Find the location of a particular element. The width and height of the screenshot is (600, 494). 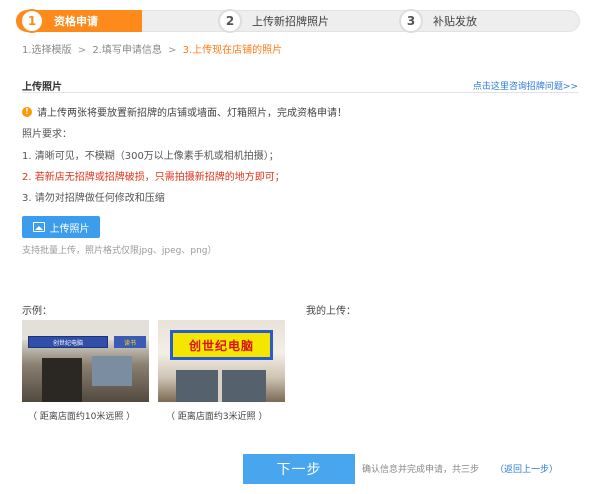

photo-storefront-sign-2: 读书 is located at coordinates (130, 342).